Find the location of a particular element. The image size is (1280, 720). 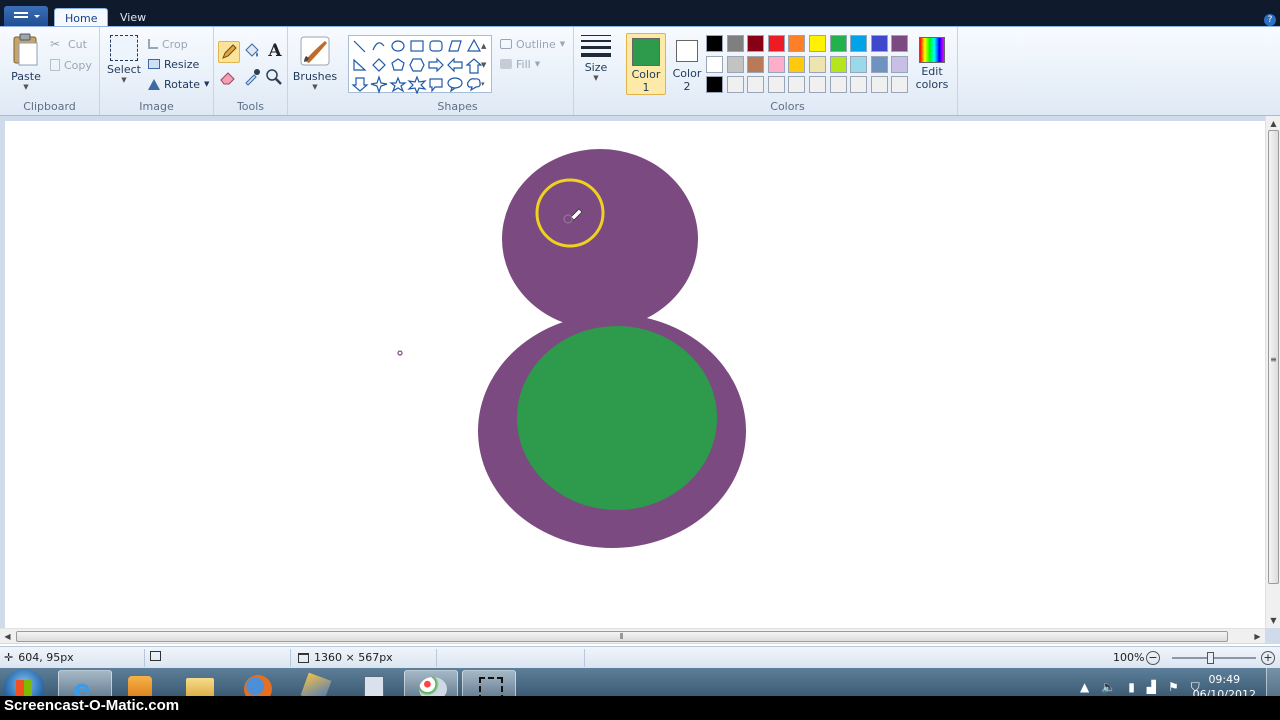

text-a-icon: A is located at coordinates (275, 51).